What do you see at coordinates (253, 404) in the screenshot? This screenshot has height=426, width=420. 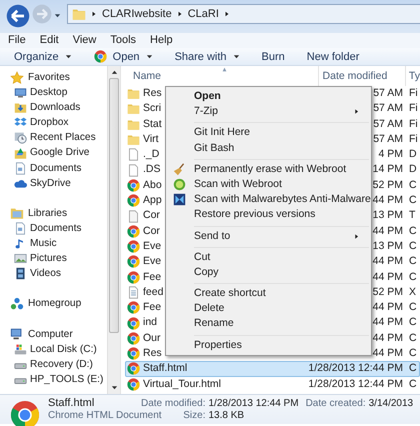 I see `detail-value: 1/28/2013 12:44 PM` at bounding box center [253, 404].